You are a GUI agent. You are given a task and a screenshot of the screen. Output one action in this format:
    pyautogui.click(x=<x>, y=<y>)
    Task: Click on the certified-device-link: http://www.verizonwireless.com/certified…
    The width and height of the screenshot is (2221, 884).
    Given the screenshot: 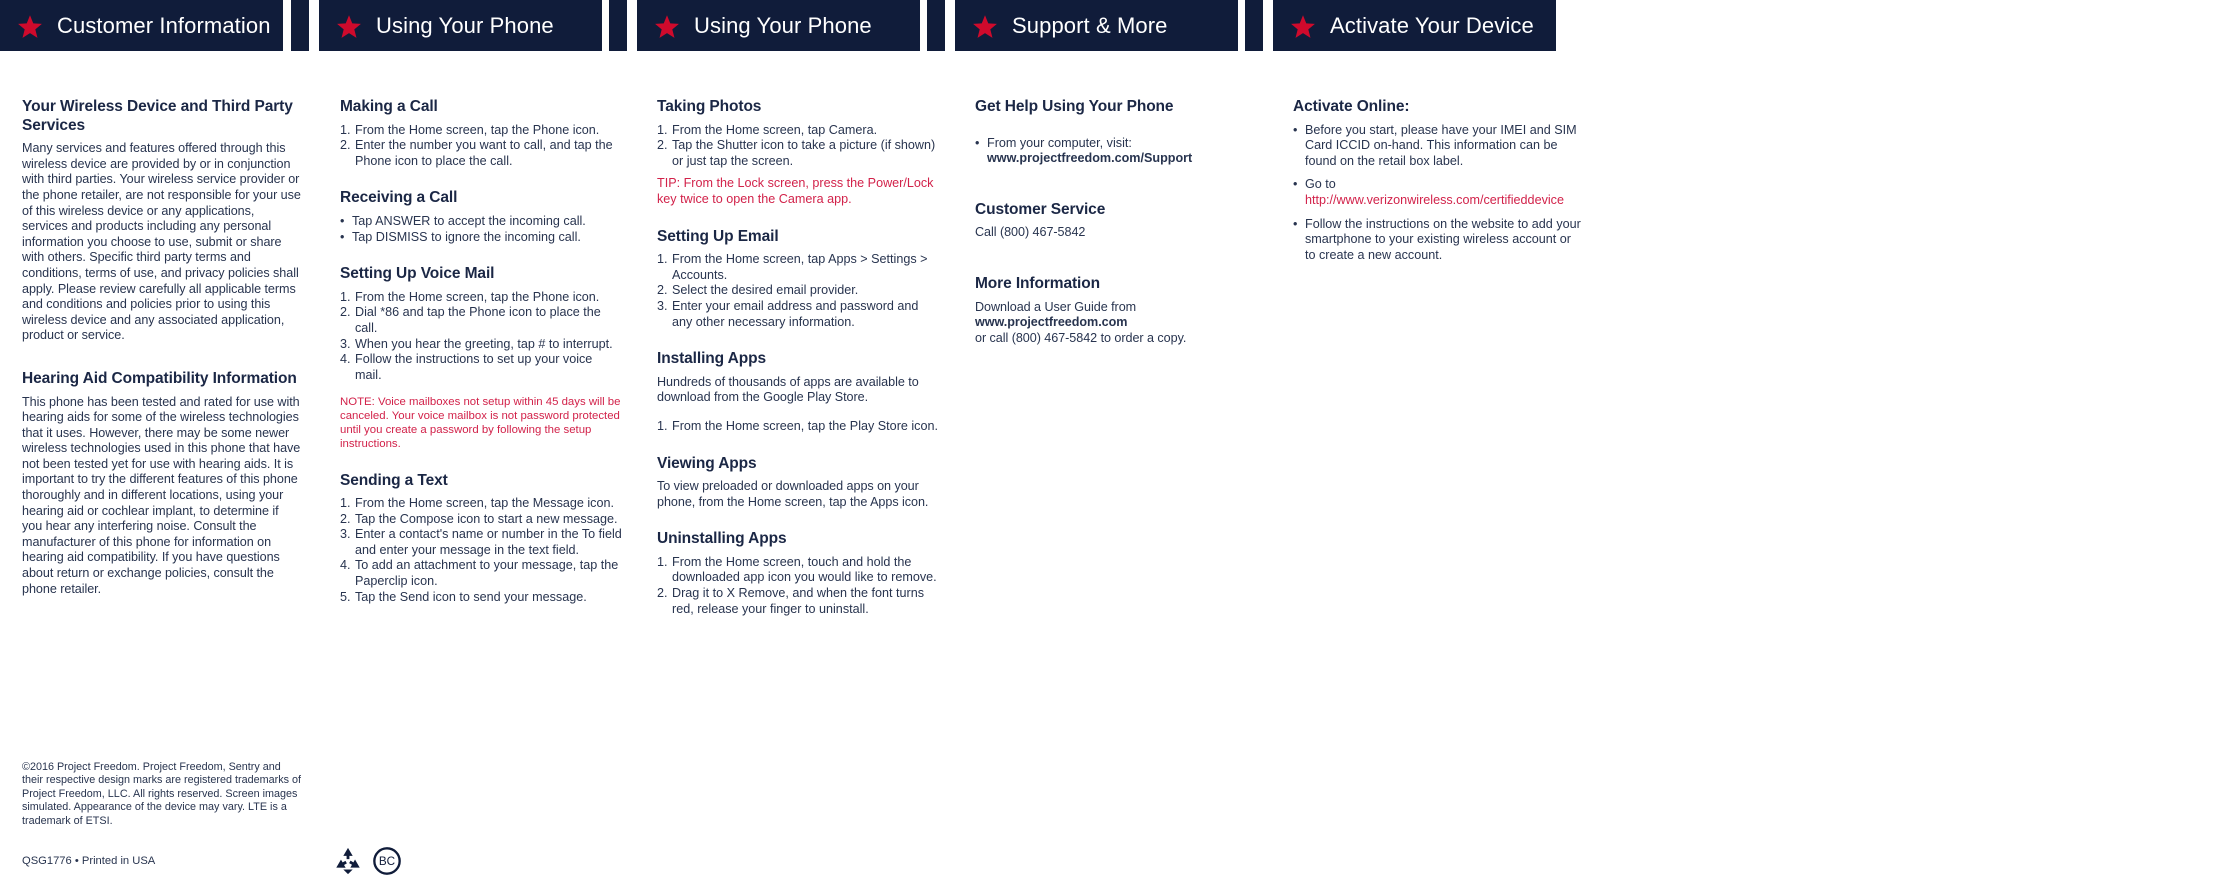 What is the action you would take?
    pyautogui.click(x=1434, y=200)
    